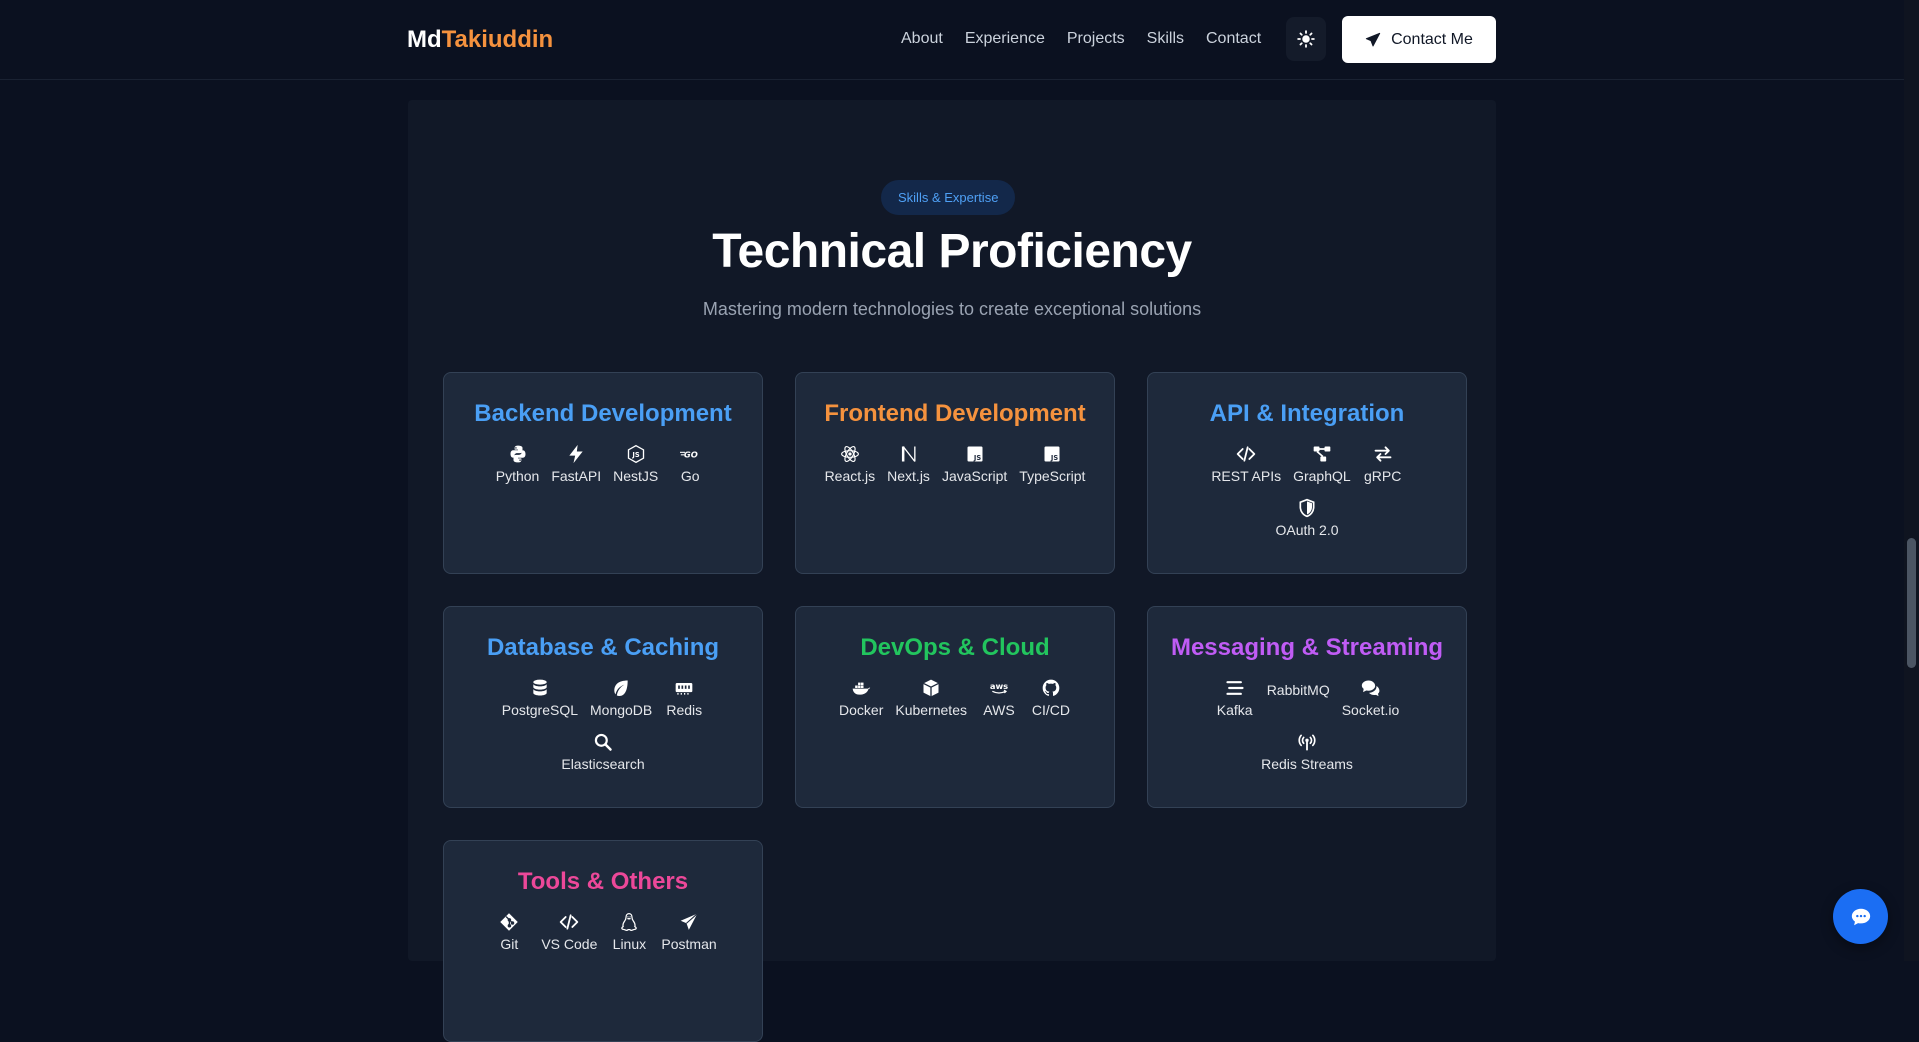  Describe the element at coordinates (931, 710) in the screenshot. I see `skill-label: Kubernetes` at that location.